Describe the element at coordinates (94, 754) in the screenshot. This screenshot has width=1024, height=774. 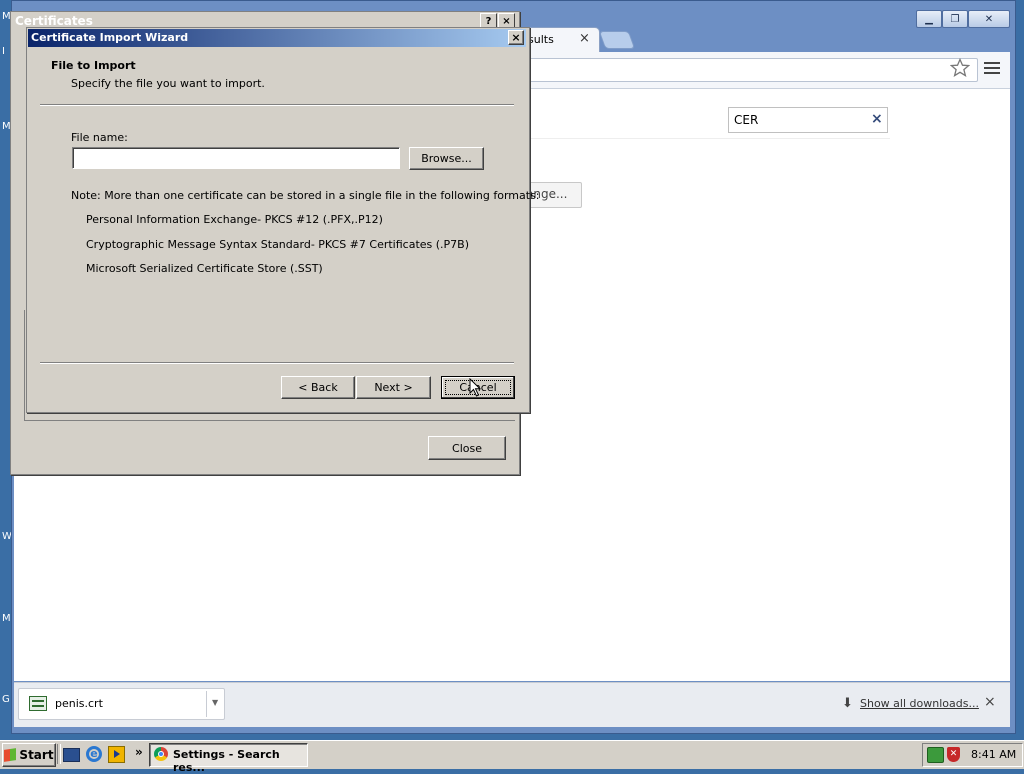
I see `ie-icon: e` at that location.